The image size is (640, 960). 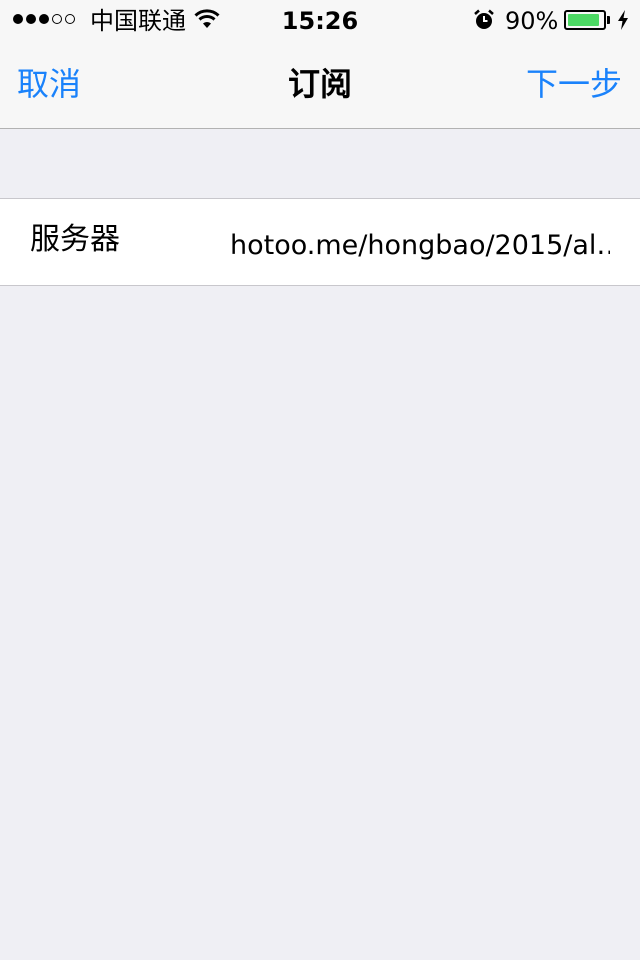 I want to click on battery-nub, so click(x=608, y=20).